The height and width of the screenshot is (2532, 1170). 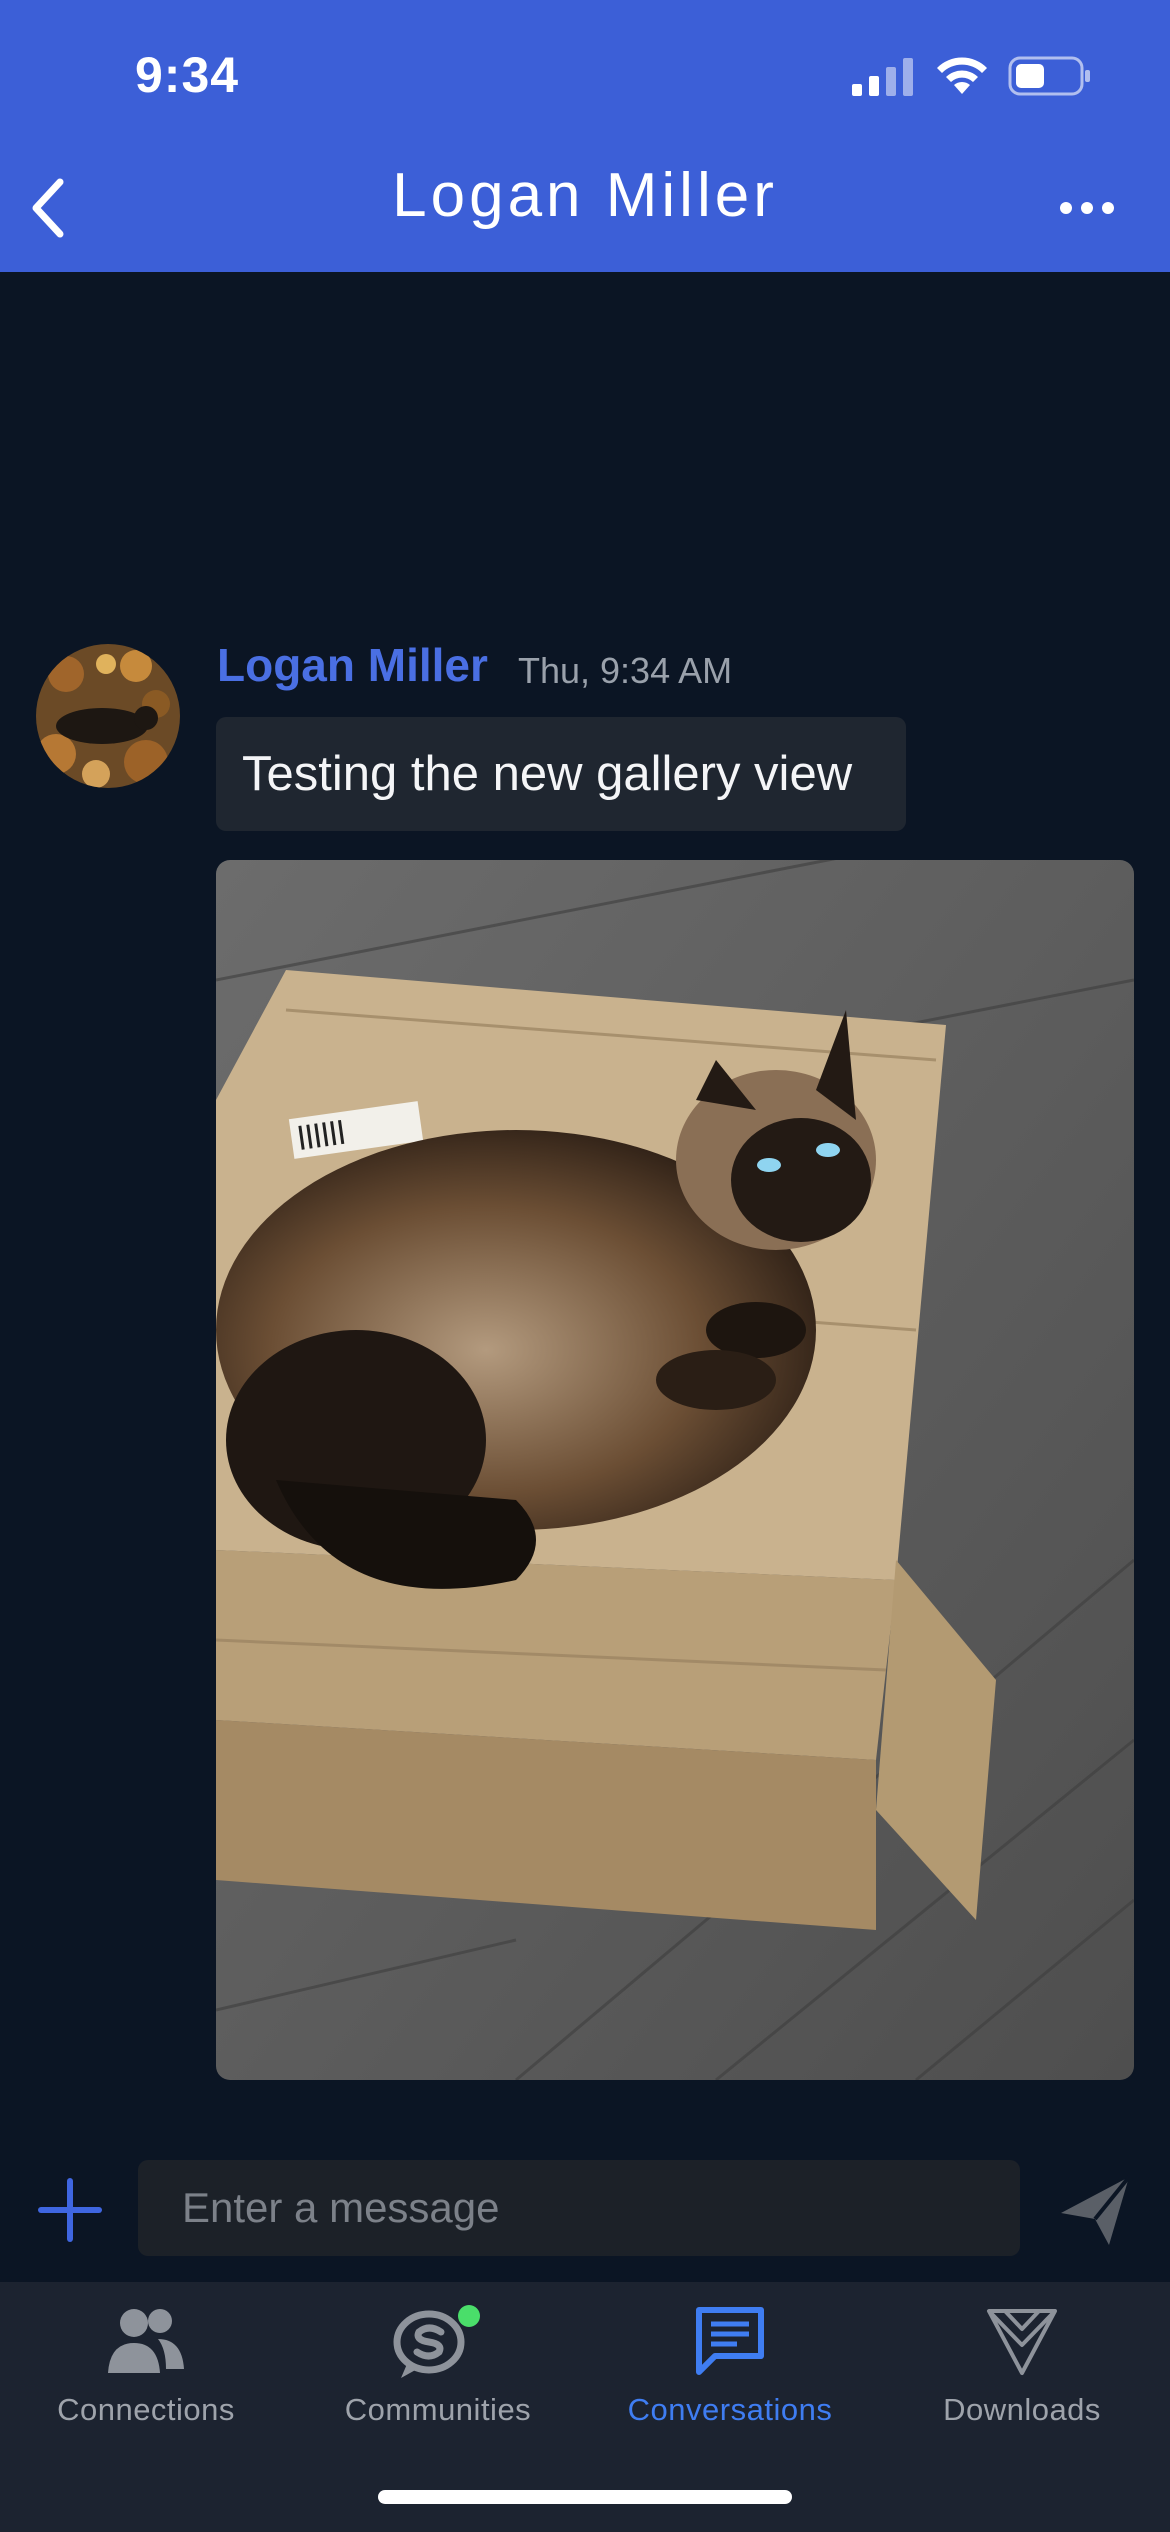 I want to click on tab-conversations: Conversations, so click(x=730, y=2362).